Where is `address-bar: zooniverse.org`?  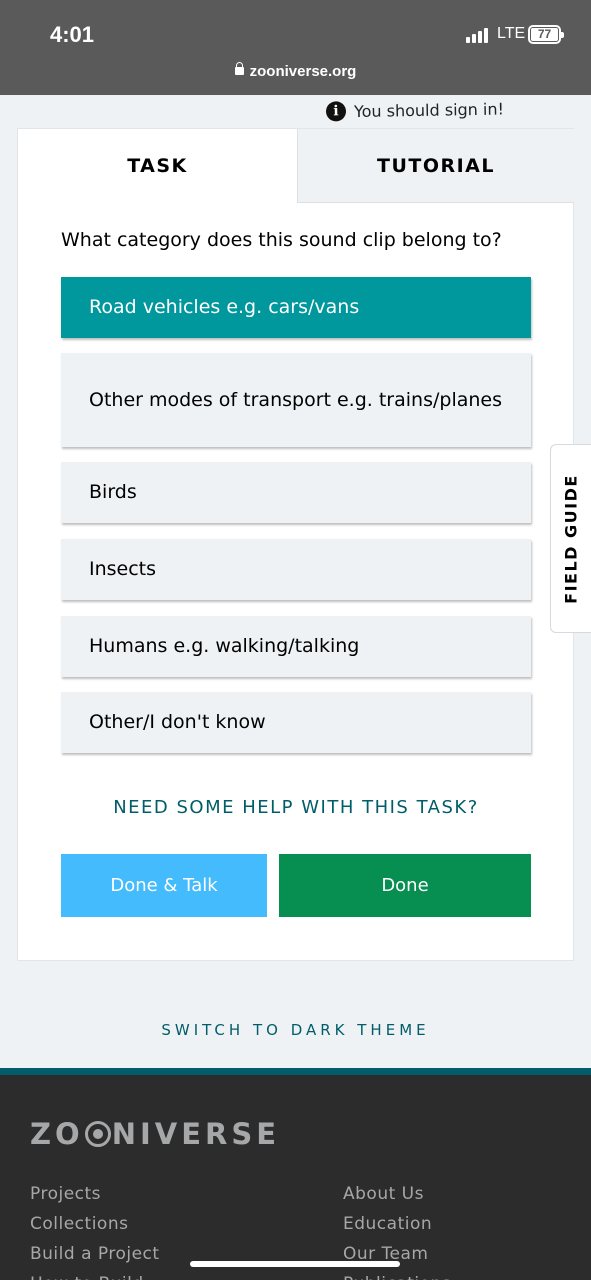 address-bar: zooniverse.org is located at coordinates (295, 71).